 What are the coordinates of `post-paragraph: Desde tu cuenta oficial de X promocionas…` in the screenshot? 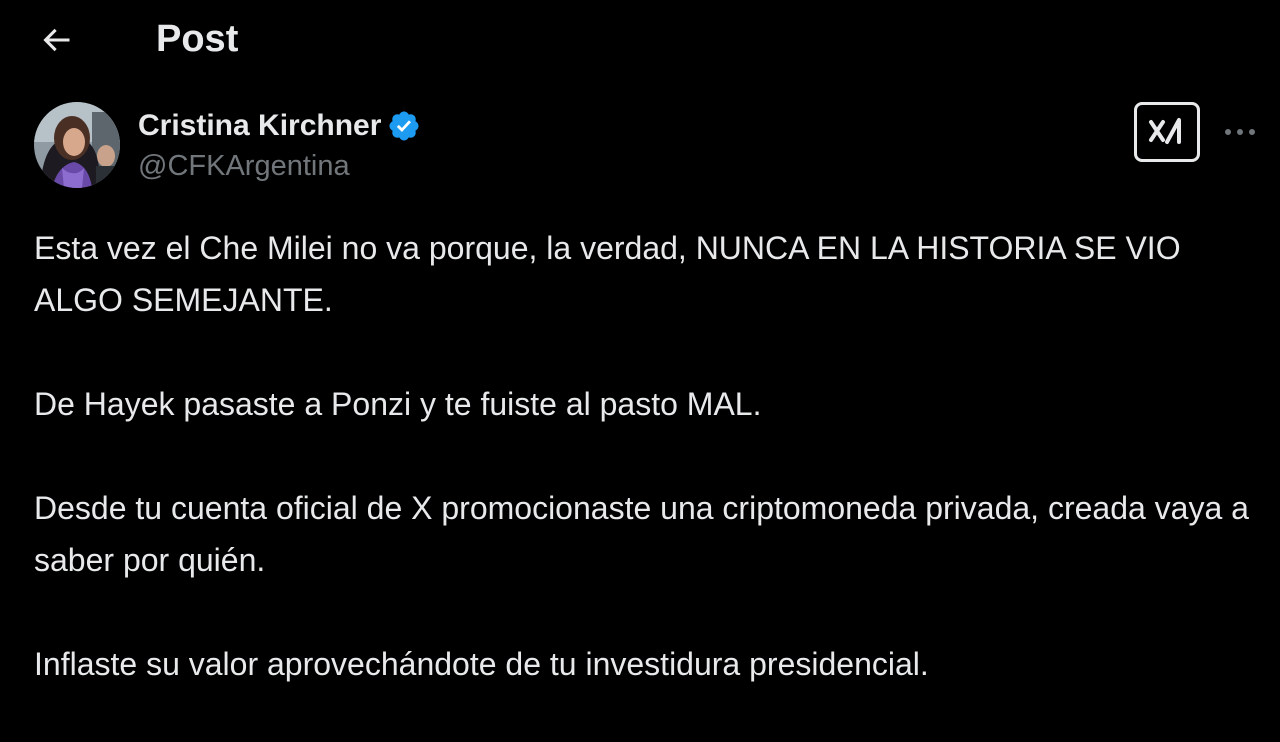 It's located at (646, 534).